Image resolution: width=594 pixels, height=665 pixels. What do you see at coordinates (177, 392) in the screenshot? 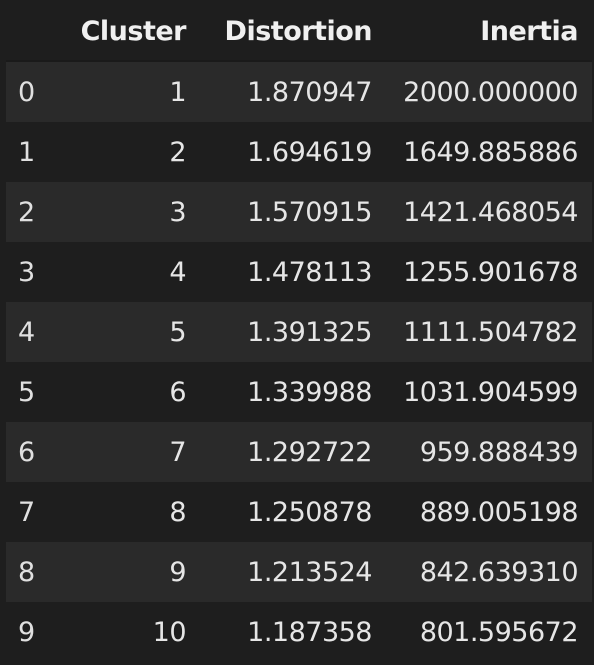
I see `cluster-cell: 6` at bounding box center [177, 392].